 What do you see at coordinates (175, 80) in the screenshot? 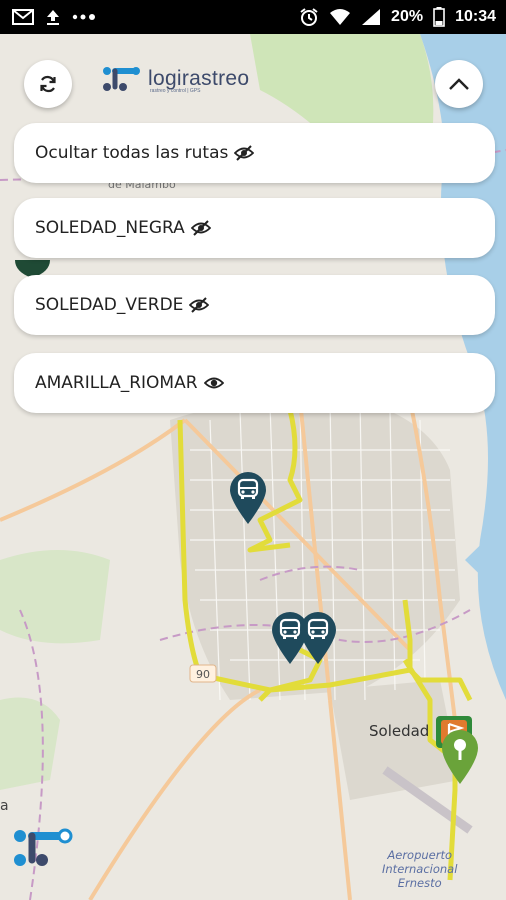
I see `app-logo: logirastreo rastreo y control | GPS` at bounding box center [175, 80].